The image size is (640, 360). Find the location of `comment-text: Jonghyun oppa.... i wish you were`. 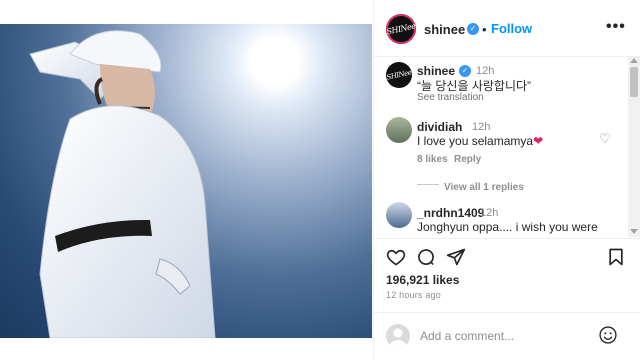

comment-text: Jonghyun oppa.... i wish you were is located at coordinates (507, 227).